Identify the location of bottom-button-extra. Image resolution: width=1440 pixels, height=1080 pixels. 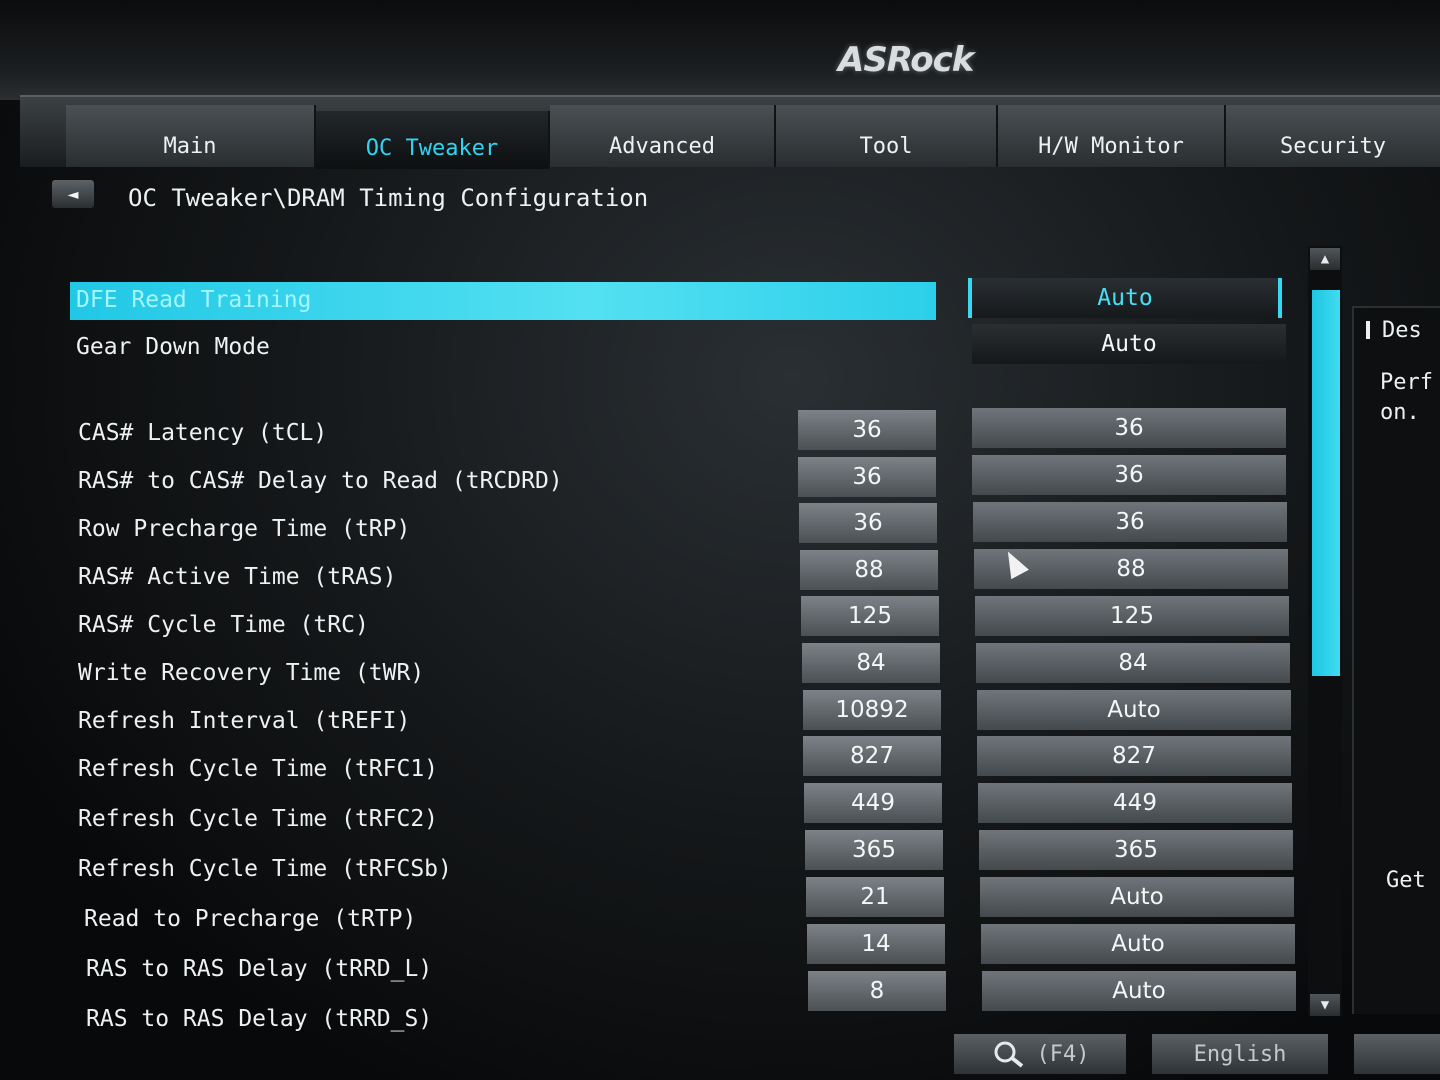
(1397, 1054).